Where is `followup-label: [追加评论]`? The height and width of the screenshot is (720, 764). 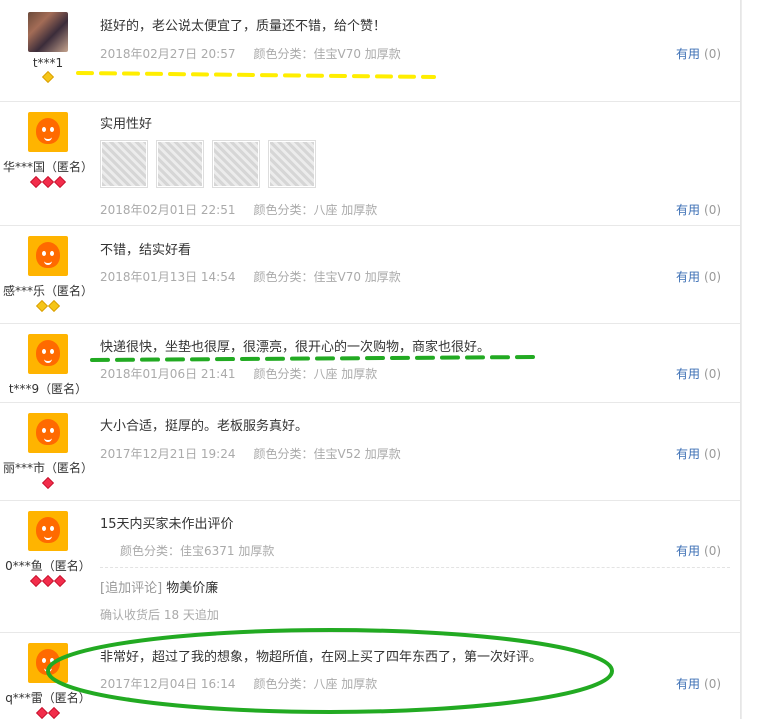 followup-label: [追加评论] is located at coordinates (131, 588).